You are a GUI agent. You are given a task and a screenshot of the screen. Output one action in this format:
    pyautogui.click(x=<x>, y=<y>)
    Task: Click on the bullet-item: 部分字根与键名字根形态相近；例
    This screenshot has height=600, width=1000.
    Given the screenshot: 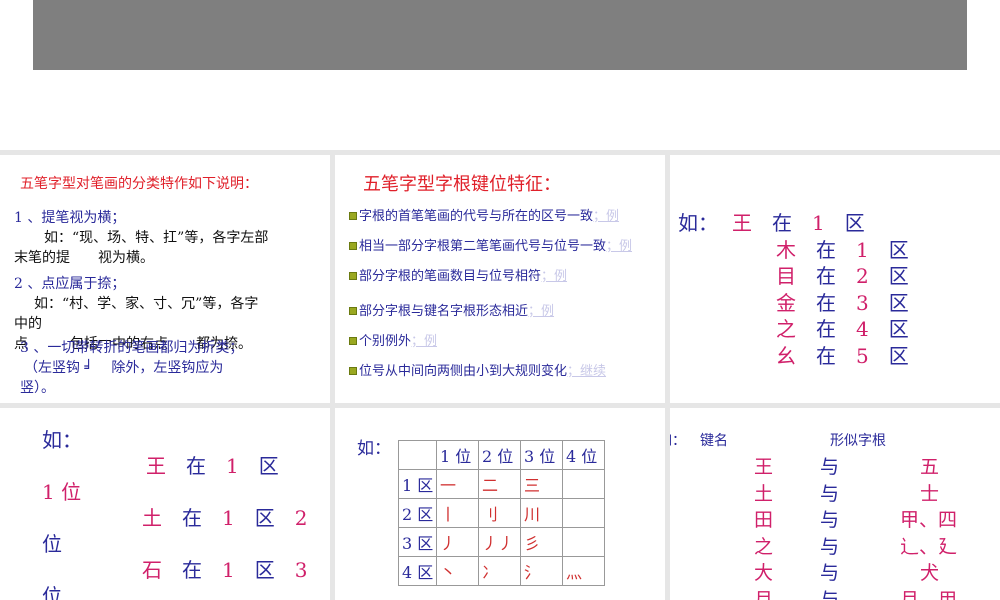 What is the action you would take?
    pyautogui.click(x=451, y=309)
    